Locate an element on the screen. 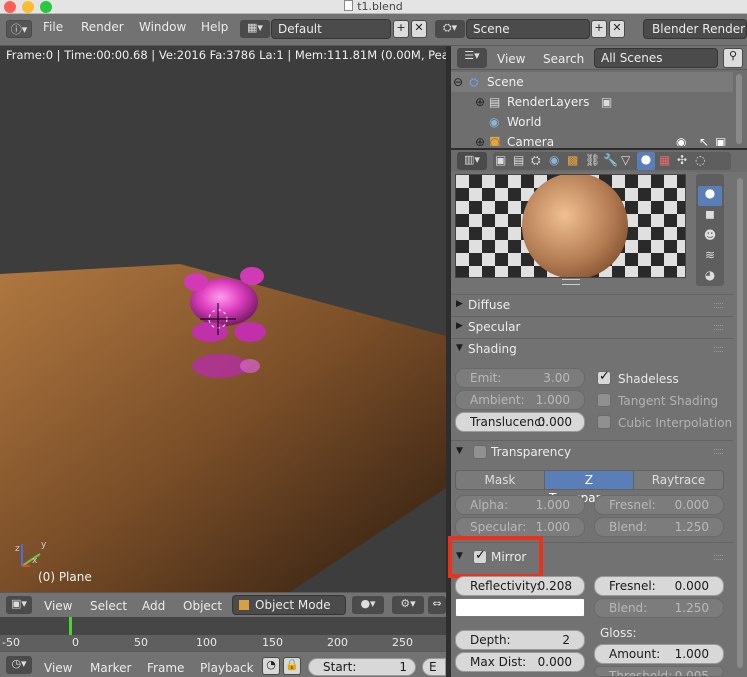 This screenshot has width=747, height=677. cube-preview-icon: ◼ is located at coordinates (710, 217).